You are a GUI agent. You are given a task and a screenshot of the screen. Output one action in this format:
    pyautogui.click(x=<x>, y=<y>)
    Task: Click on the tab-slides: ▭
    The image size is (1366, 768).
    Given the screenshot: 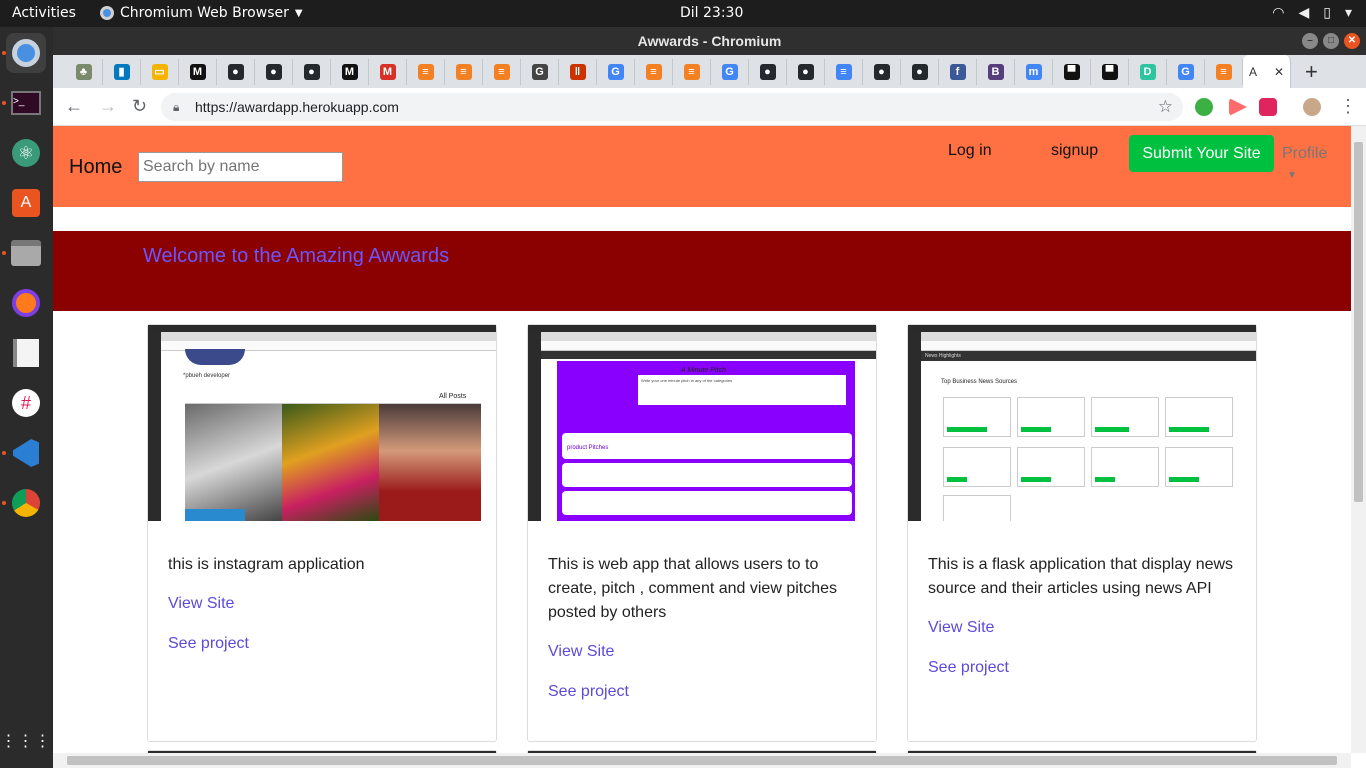 What is the action you would take?
    pyautogui.click(x=160, y=71)
    